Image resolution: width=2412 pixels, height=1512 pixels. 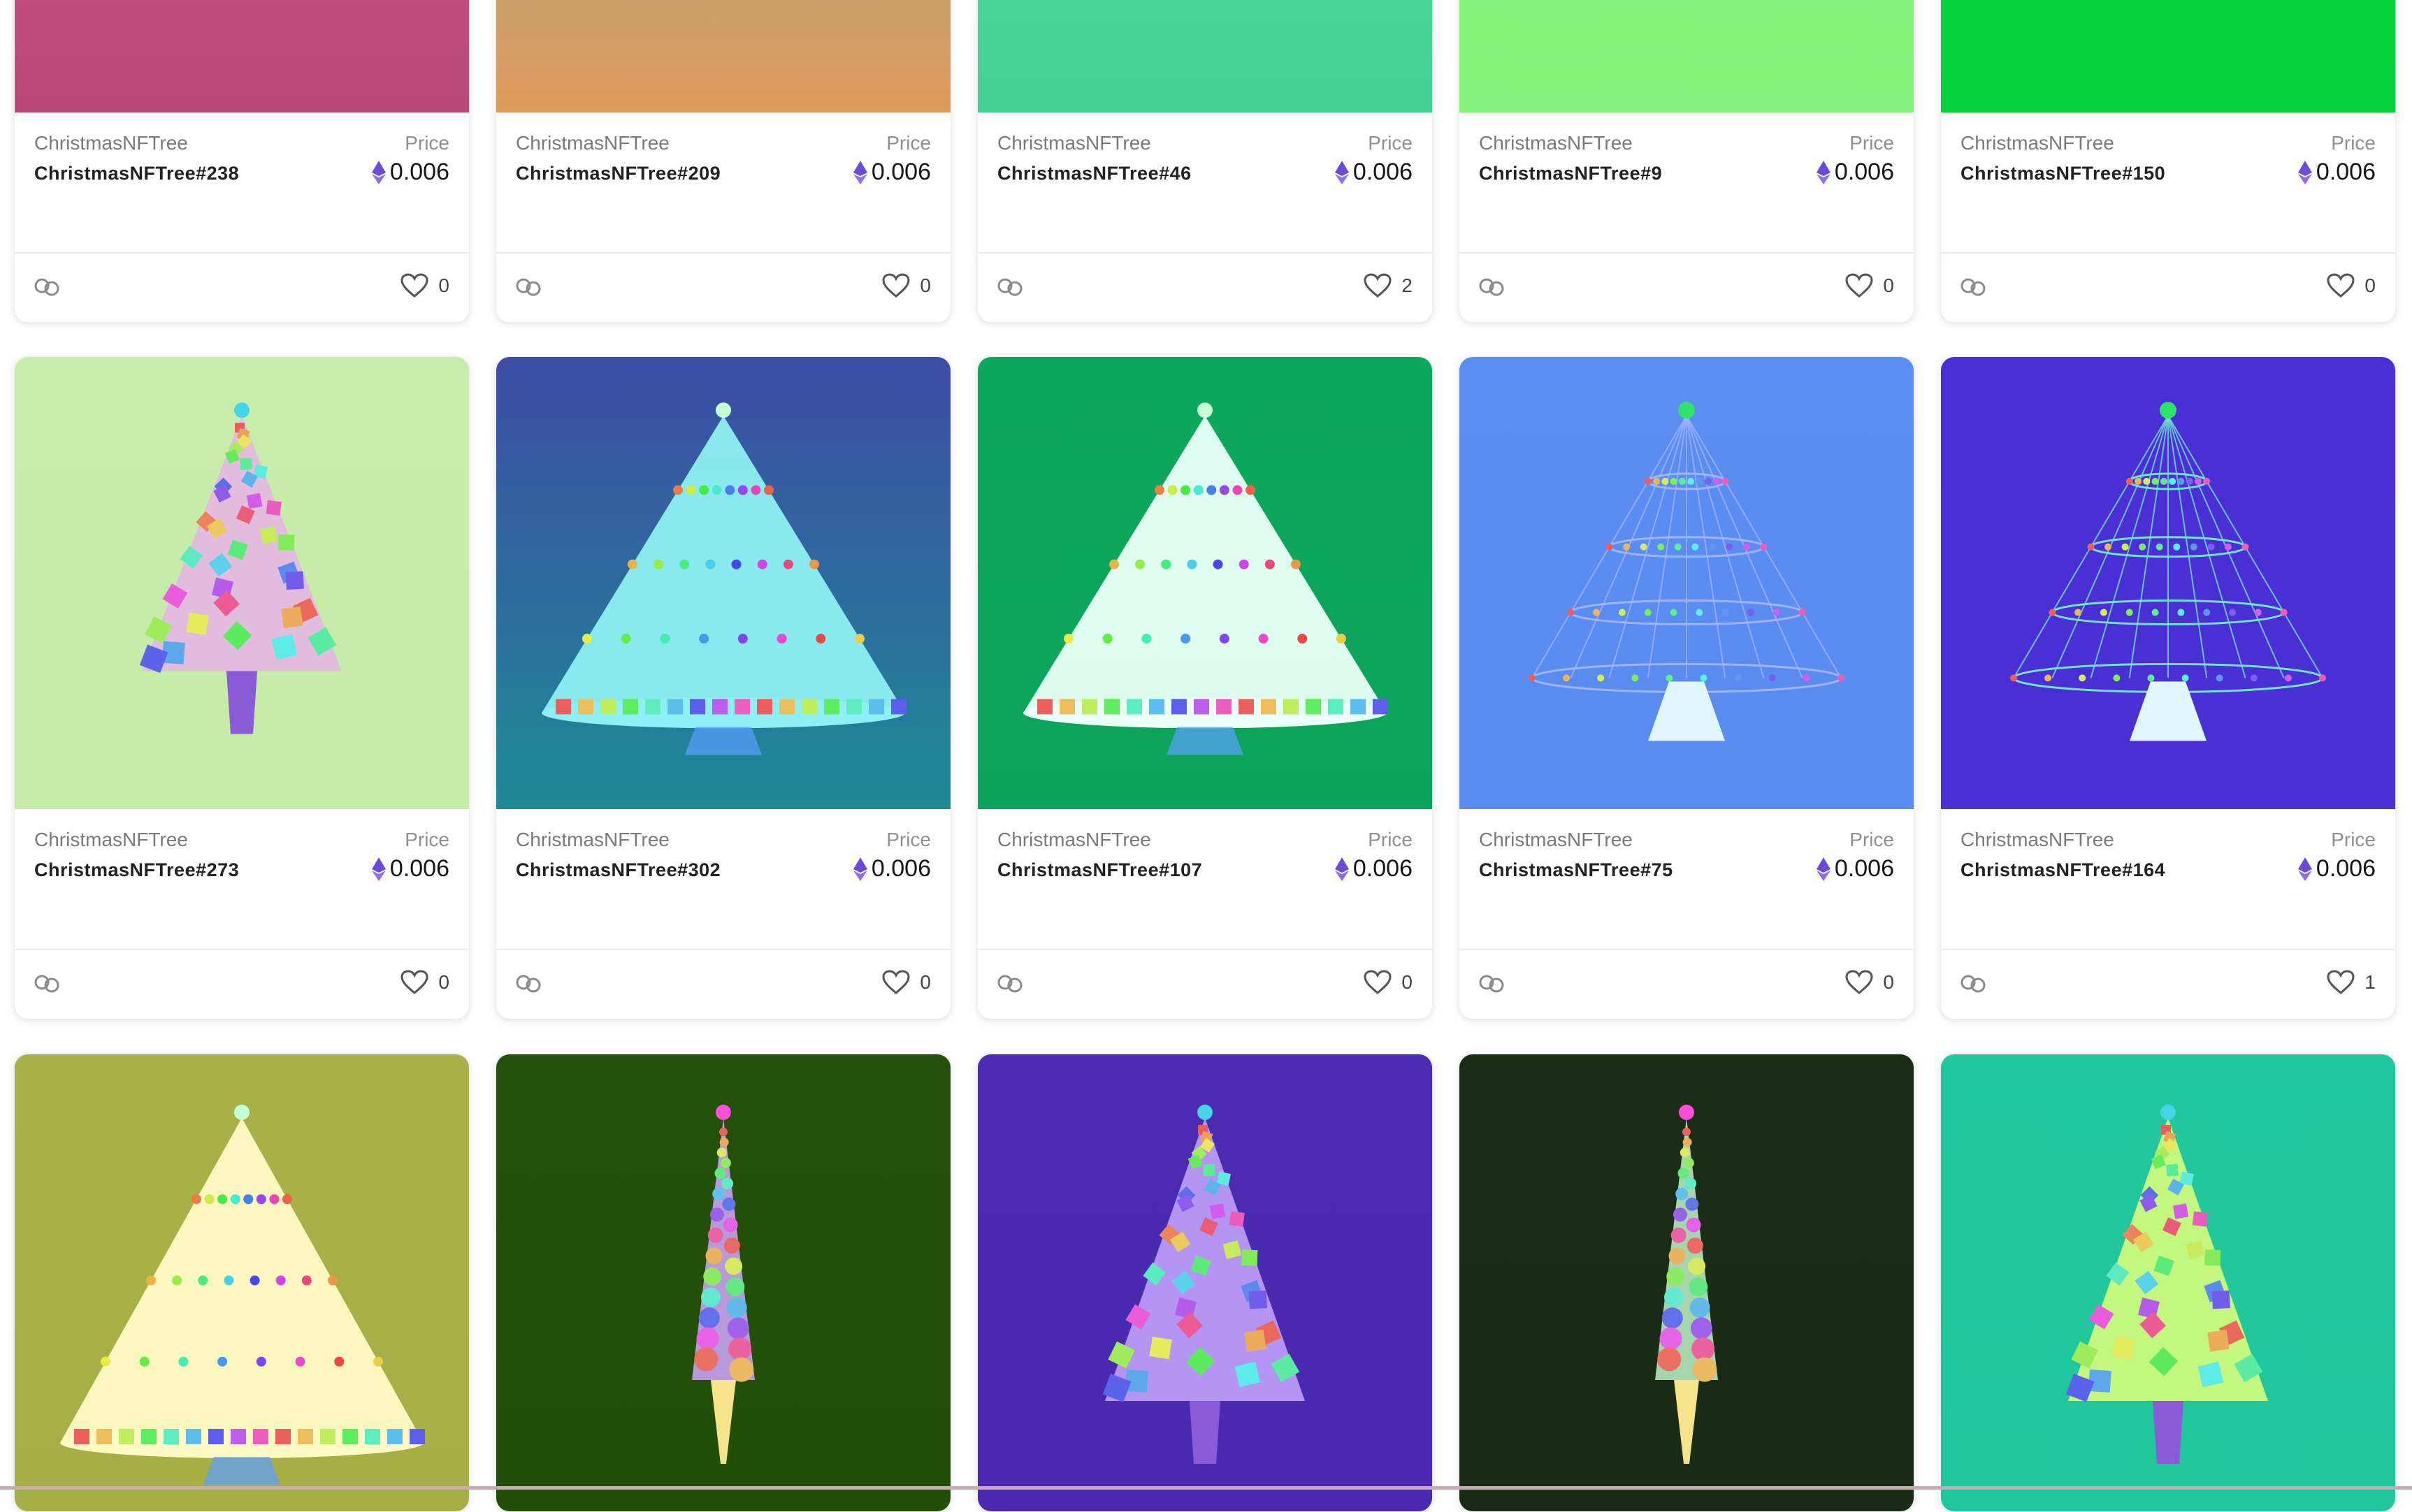 What do you see at coordinates (136, 173) in the screenshot?
I see `nft-name: ChristmasNFTree#238` at bounding box center [136, 173].